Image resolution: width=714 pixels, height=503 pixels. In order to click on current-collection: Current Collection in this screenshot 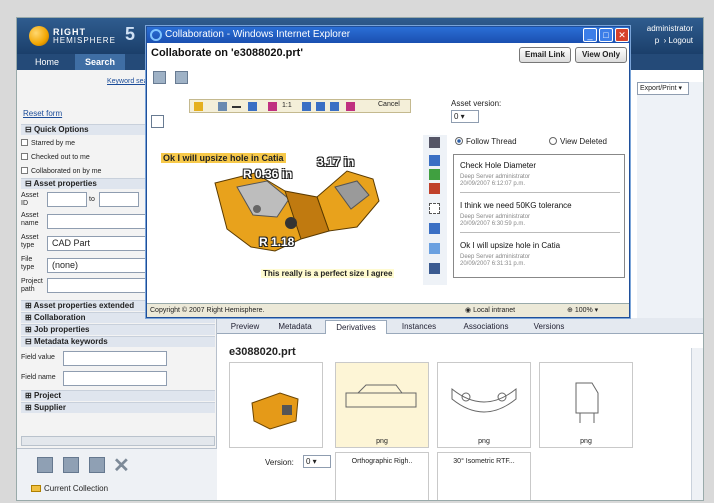, I will do `click(69, 488)`.